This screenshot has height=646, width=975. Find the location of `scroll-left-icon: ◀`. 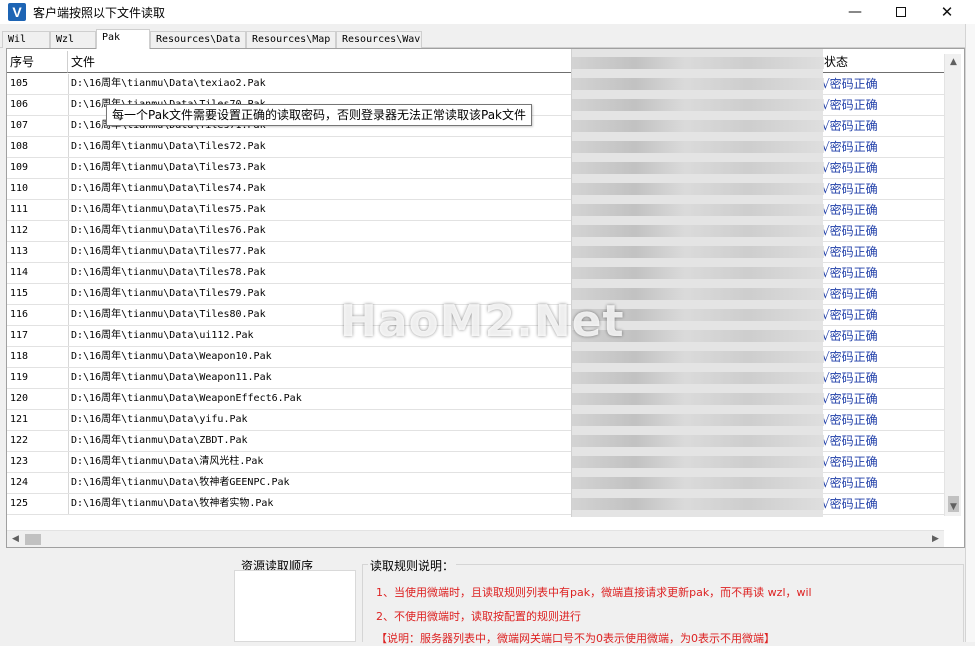

scroll-left-icon: ◀ is located at coordinates (15, 539).